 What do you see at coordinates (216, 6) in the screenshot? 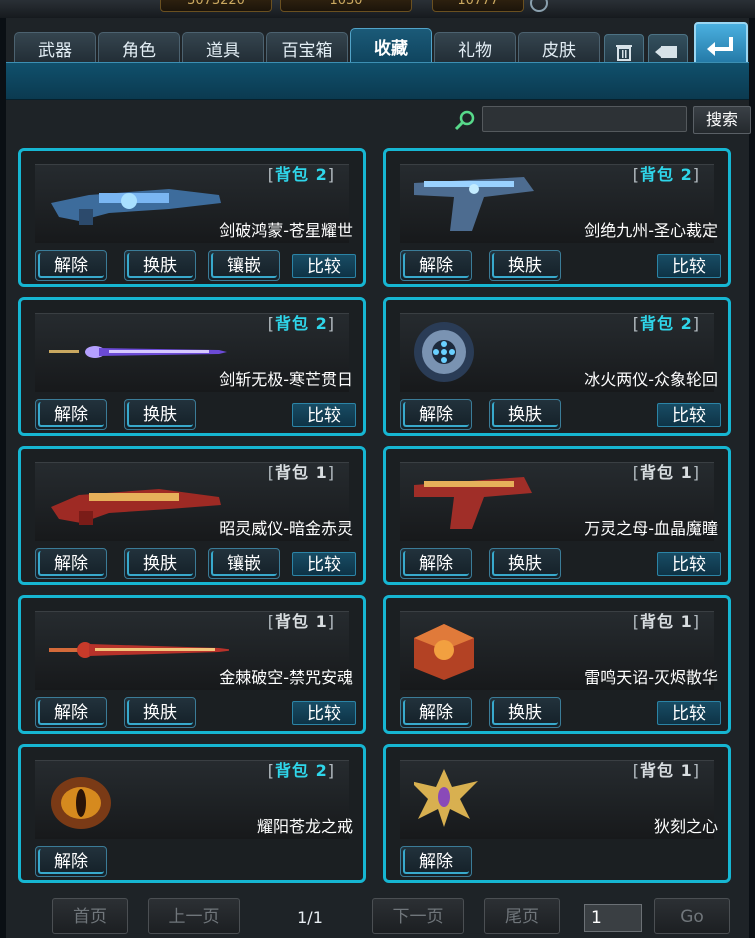
I see `currency-stat: 3073220` at bounding box center [216, 6].